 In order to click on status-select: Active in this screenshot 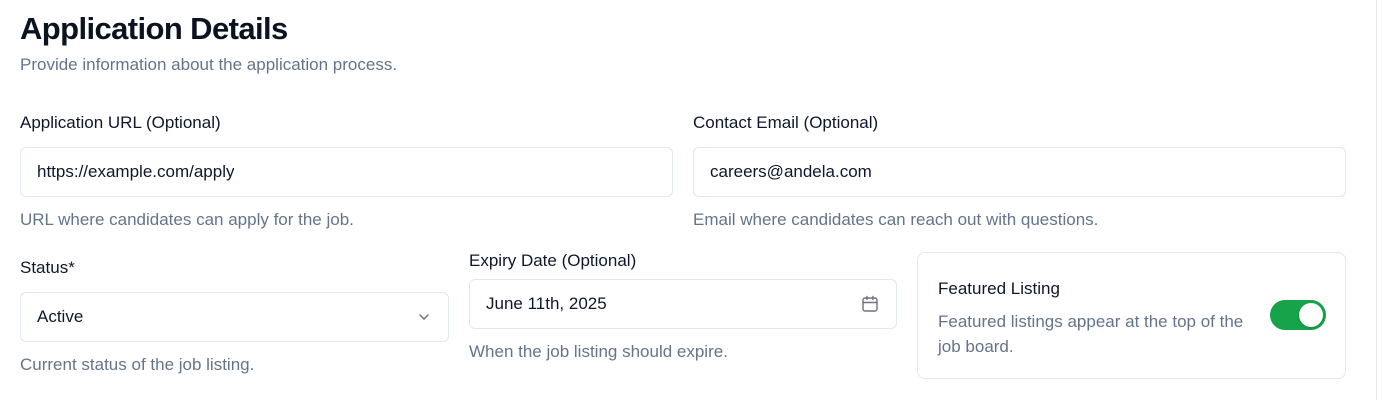, I will do `click(234, 317)`.